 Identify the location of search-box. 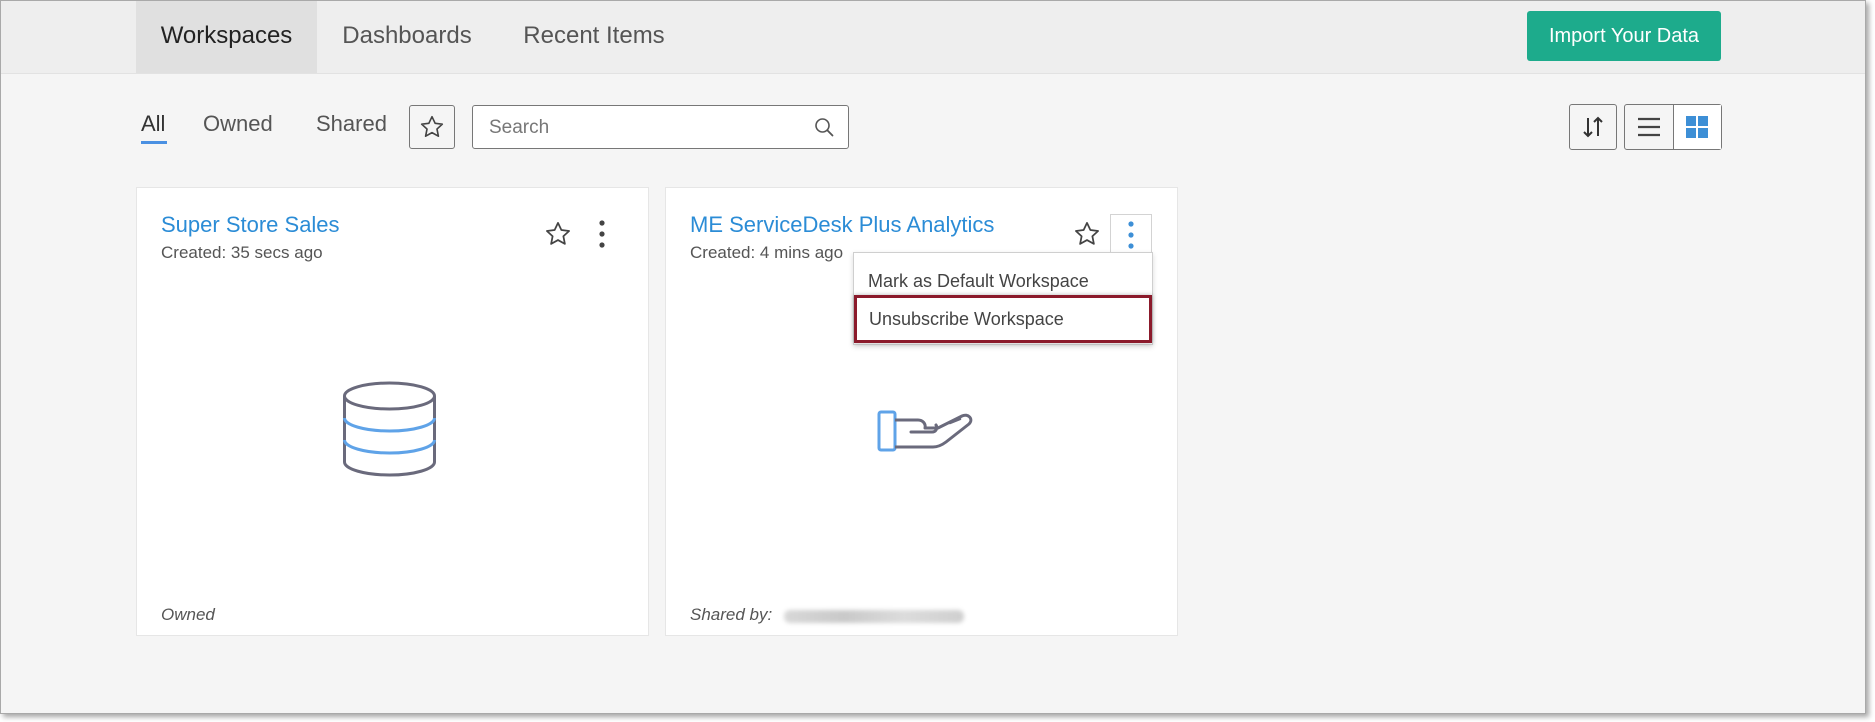
(660, 127).